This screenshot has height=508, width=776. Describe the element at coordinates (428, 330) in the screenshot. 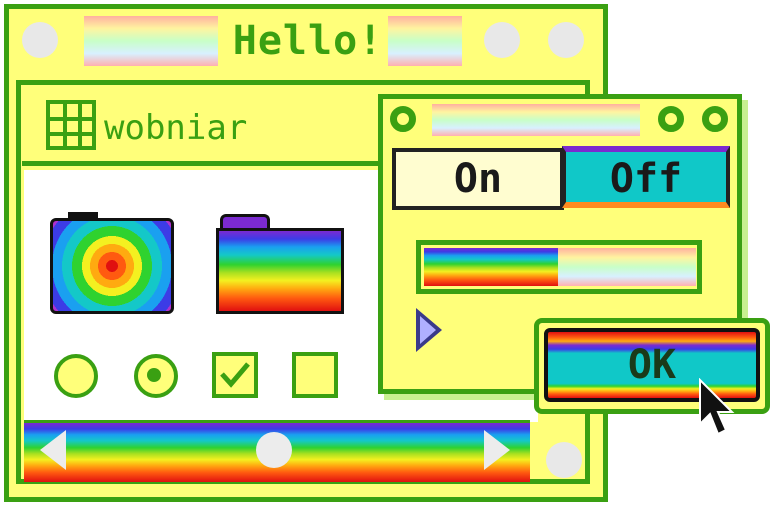

I see `play-icon-inner` at that location.